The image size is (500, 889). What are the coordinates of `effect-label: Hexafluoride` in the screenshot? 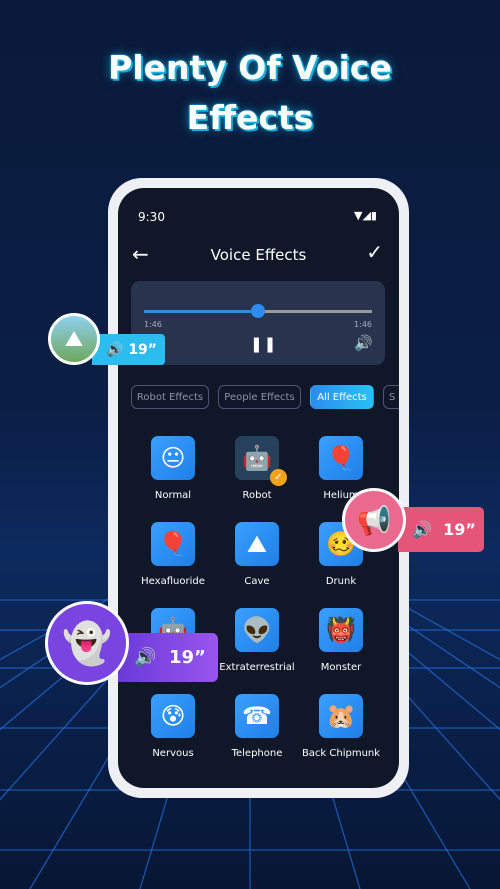 It's located at (173, 581).